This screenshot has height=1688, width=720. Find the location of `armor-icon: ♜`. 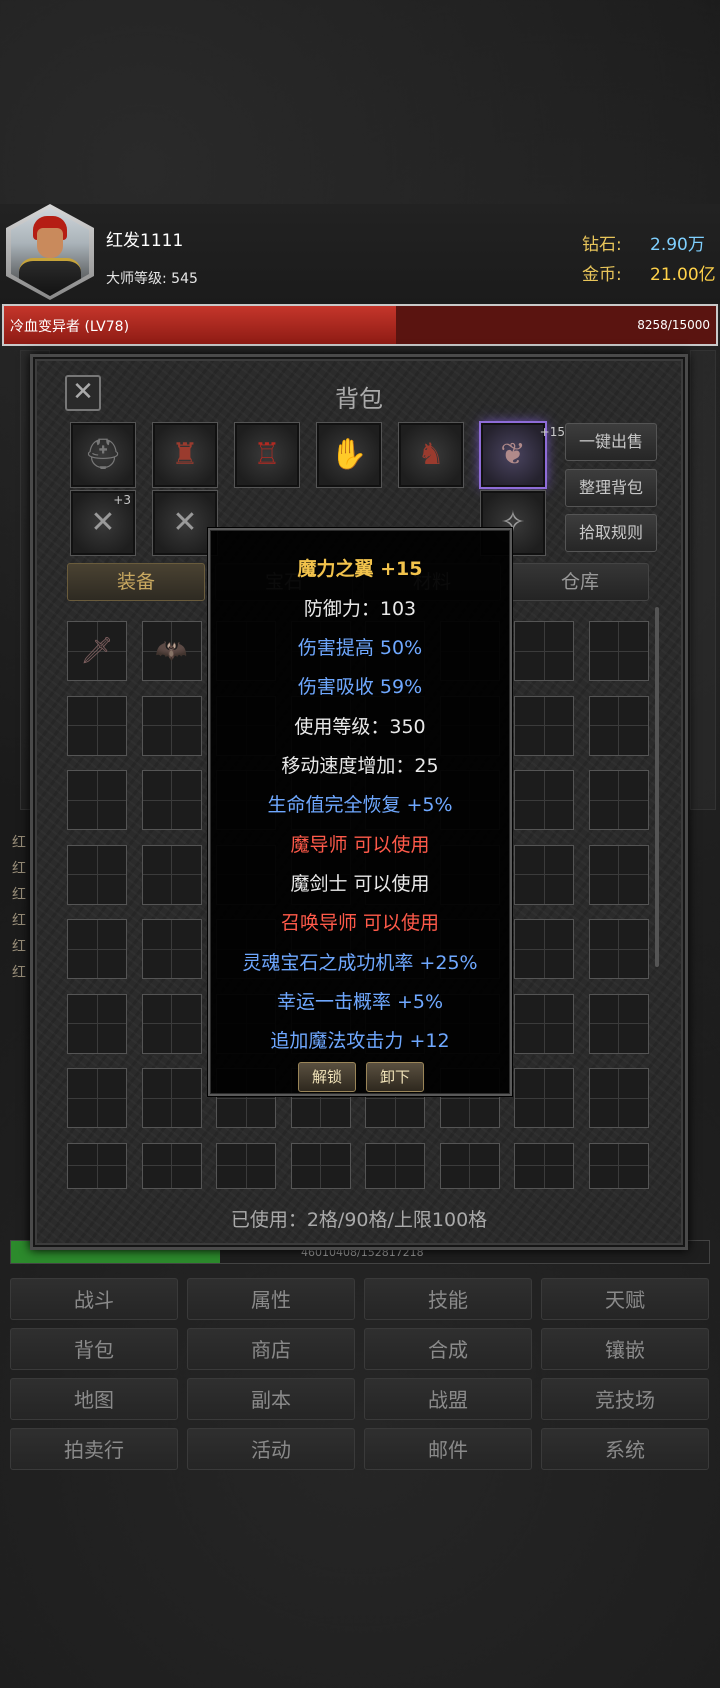

armor-icon: ♜ is located at coordinates (185, 454).